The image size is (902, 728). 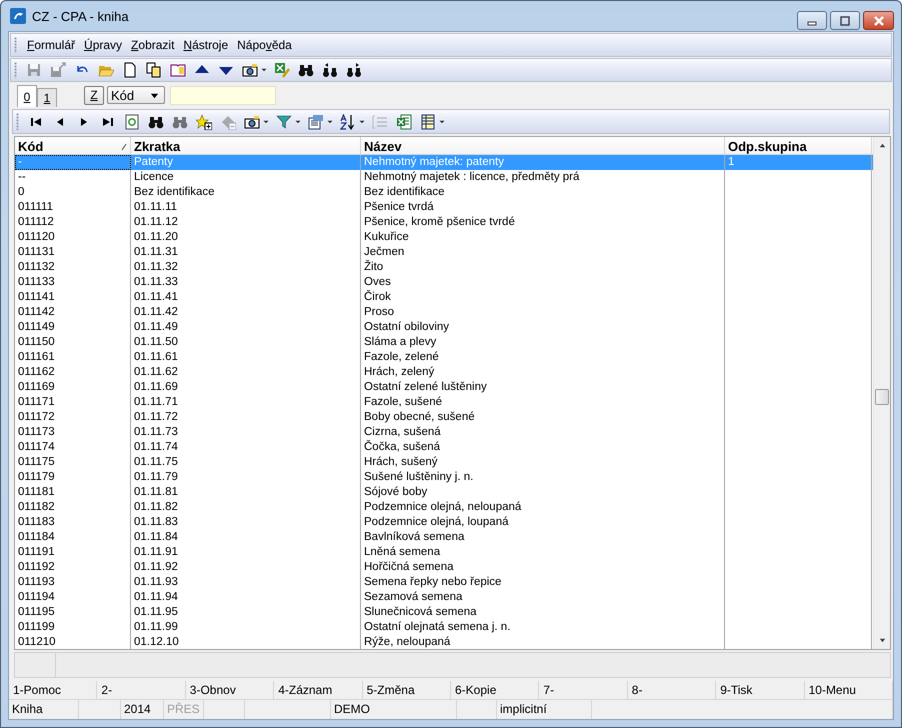 What do you see at coordinates (206, 45) in the screenshot?
I see `menu-item: Nástroje` at bounding box center [206, 45].